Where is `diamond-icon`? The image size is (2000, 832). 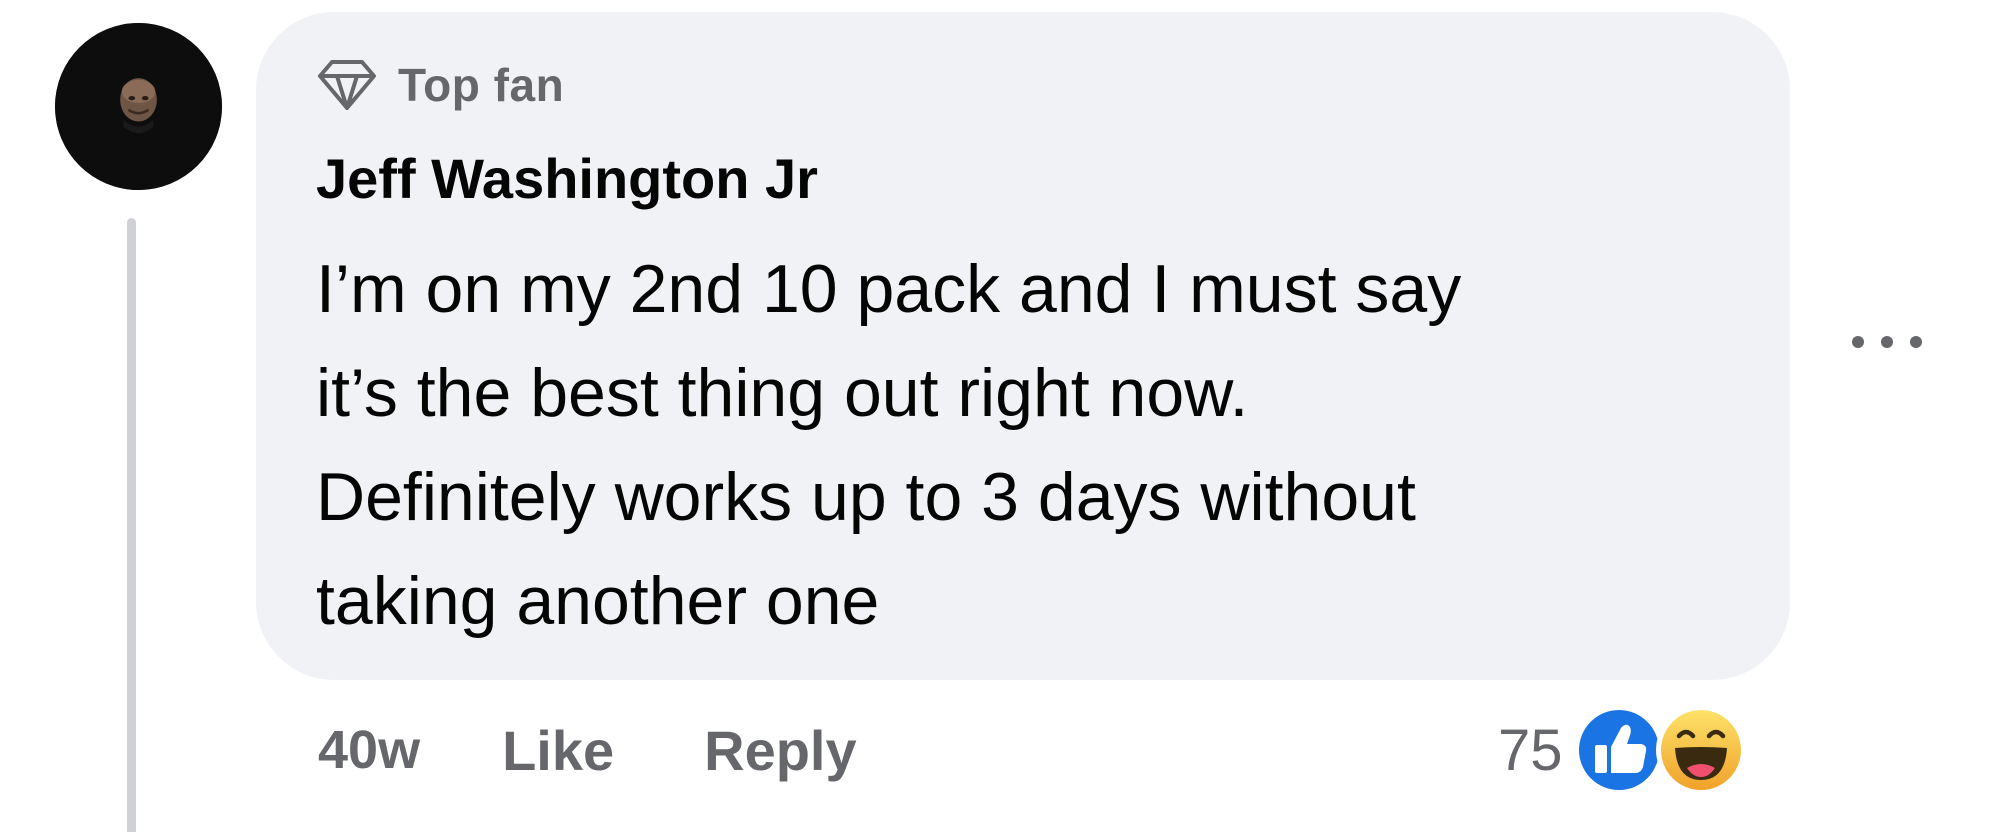
diamond-icon is located at coordinates (347, 85).